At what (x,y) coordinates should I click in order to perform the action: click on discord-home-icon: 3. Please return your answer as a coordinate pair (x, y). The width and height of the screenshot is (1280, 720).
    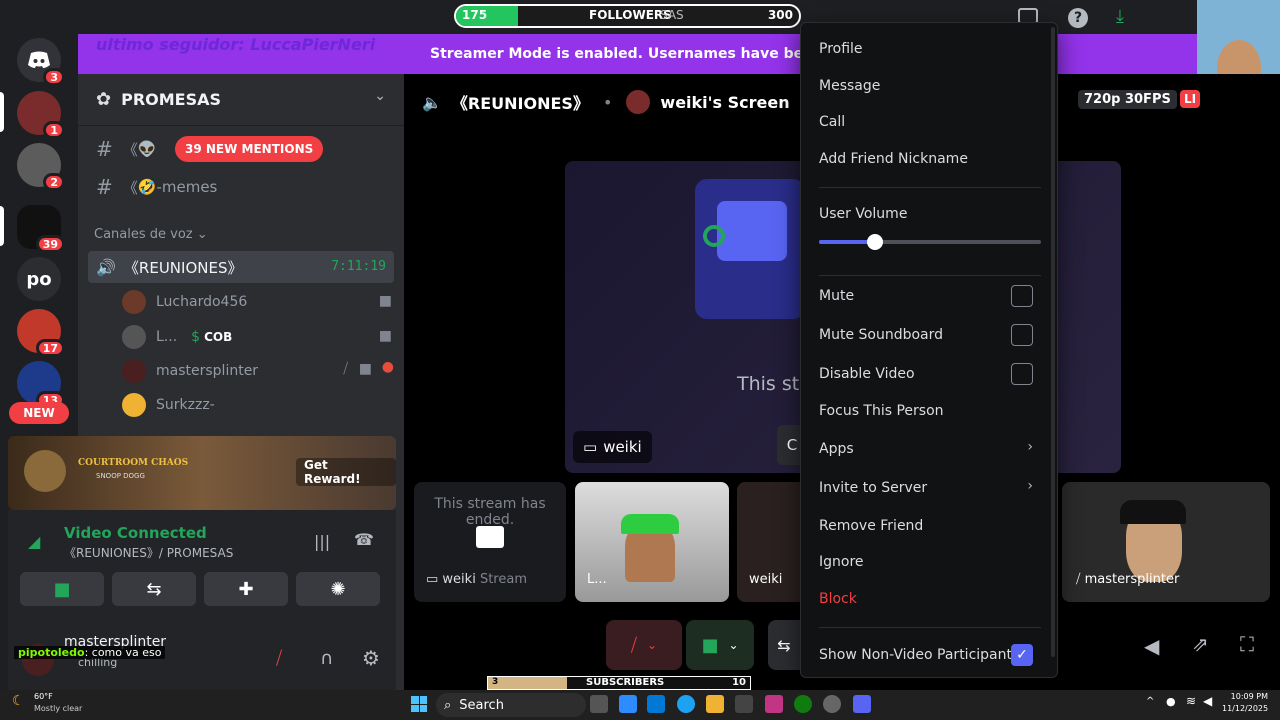
    Looking at the image, I should click on (41, 62).